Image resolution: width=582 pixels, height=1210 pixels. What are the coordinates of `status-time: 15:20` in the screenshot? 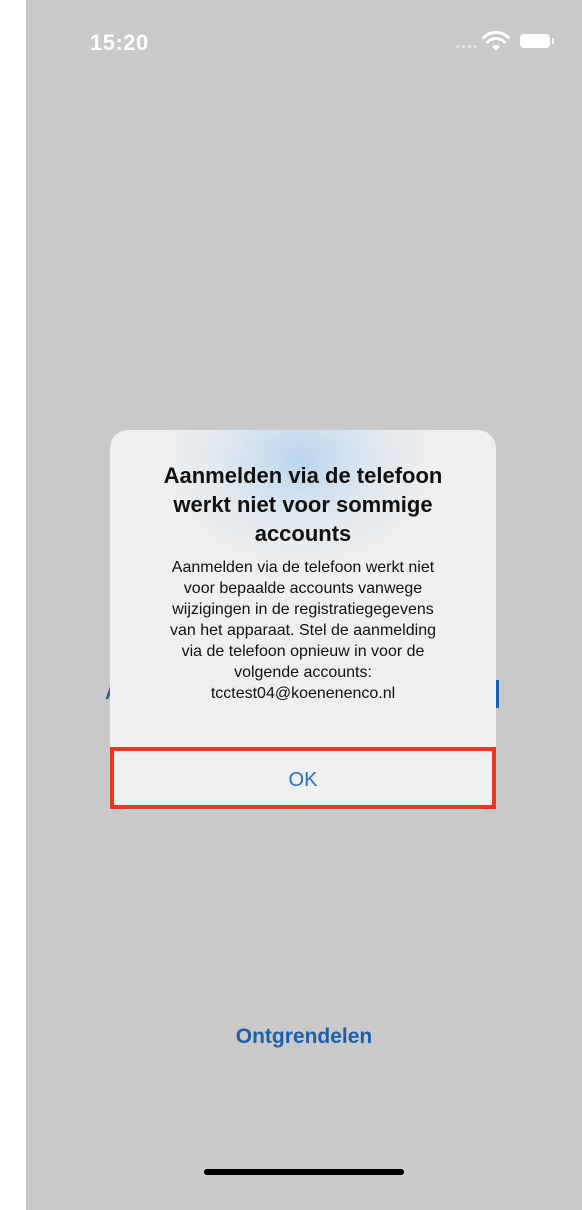 It's located at (119, 42).